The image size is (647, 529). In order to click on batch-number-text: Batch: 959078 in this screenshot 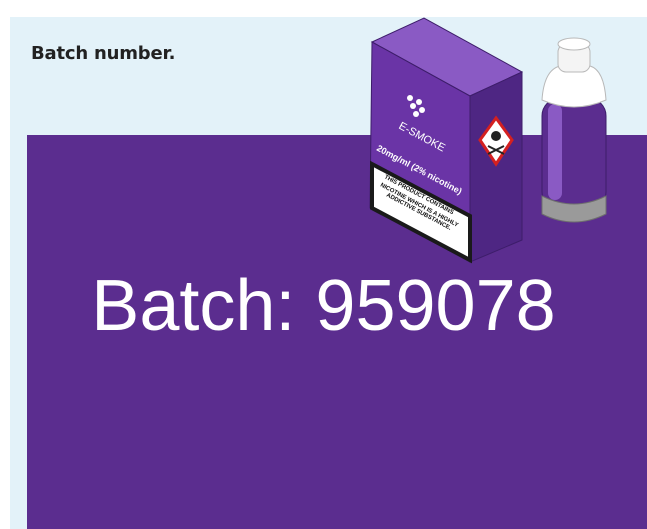, I will do `click(323, 306)`.